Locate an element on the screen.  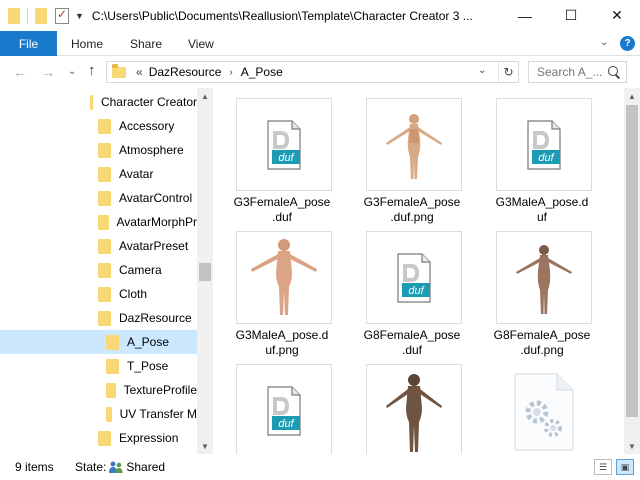
search-icon is located at coordinates (614, 72).